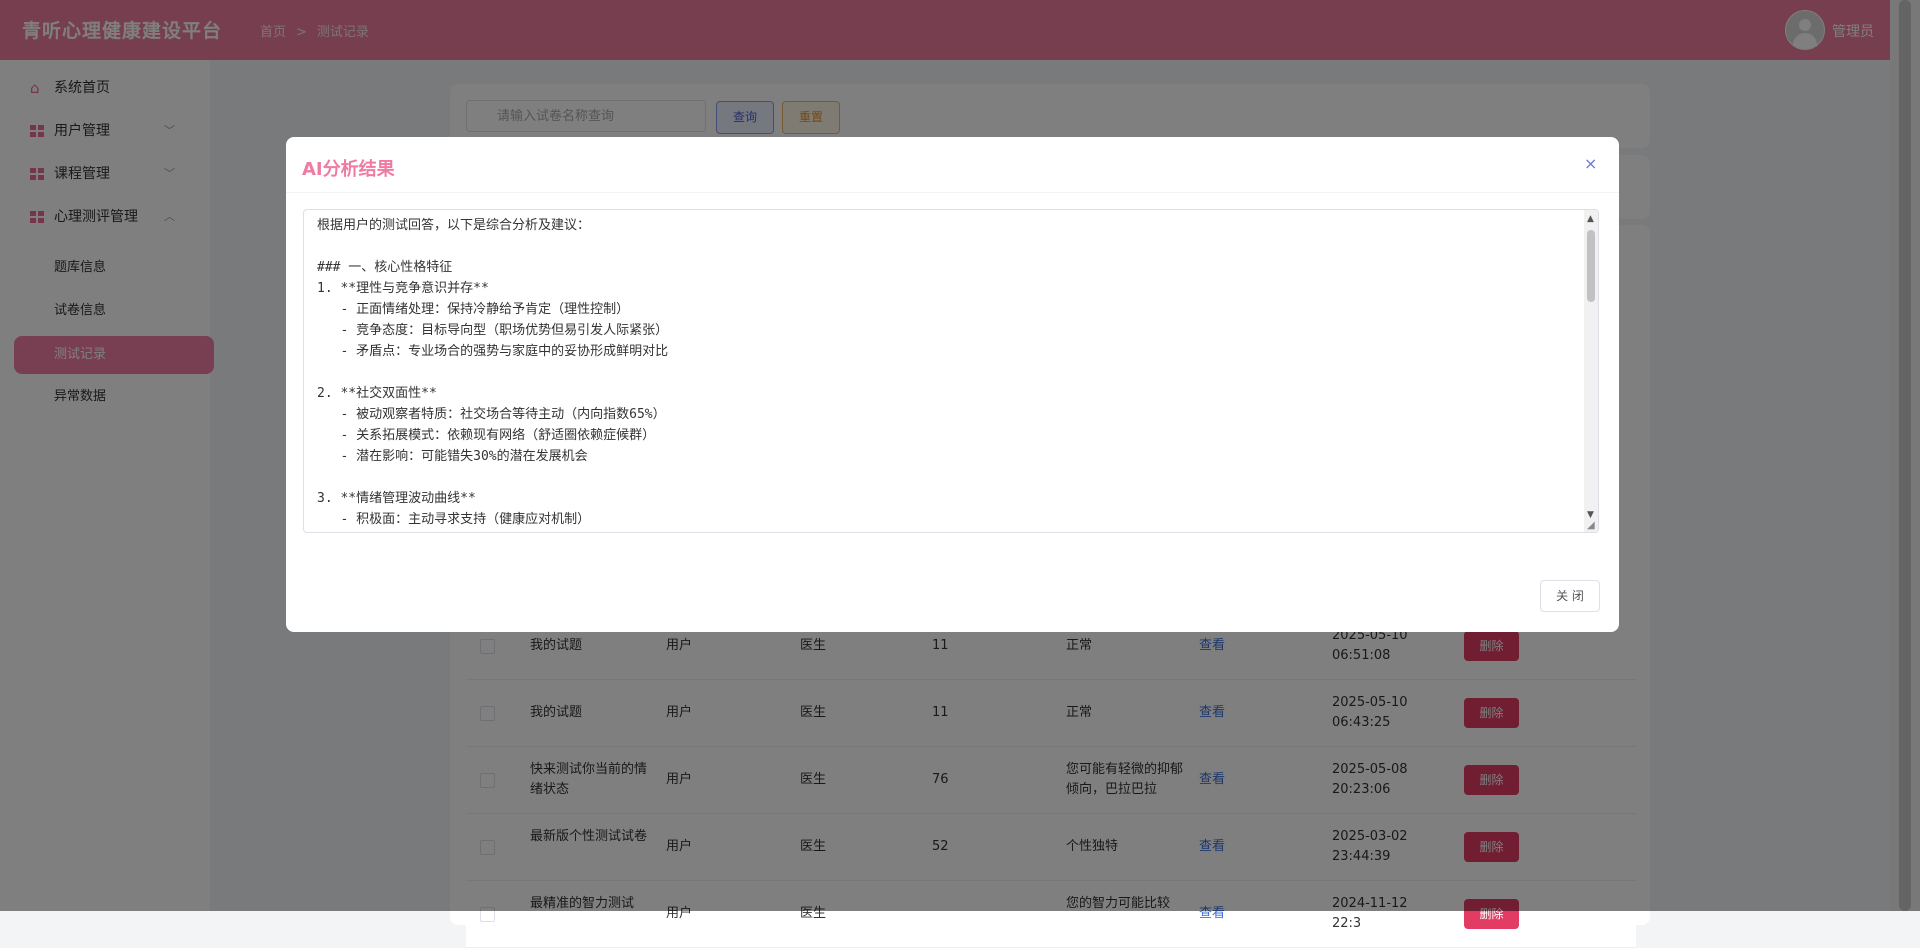  Describe the element at coordinates (952, 192) in the screenshot. I see `dialog-divider` at that location.